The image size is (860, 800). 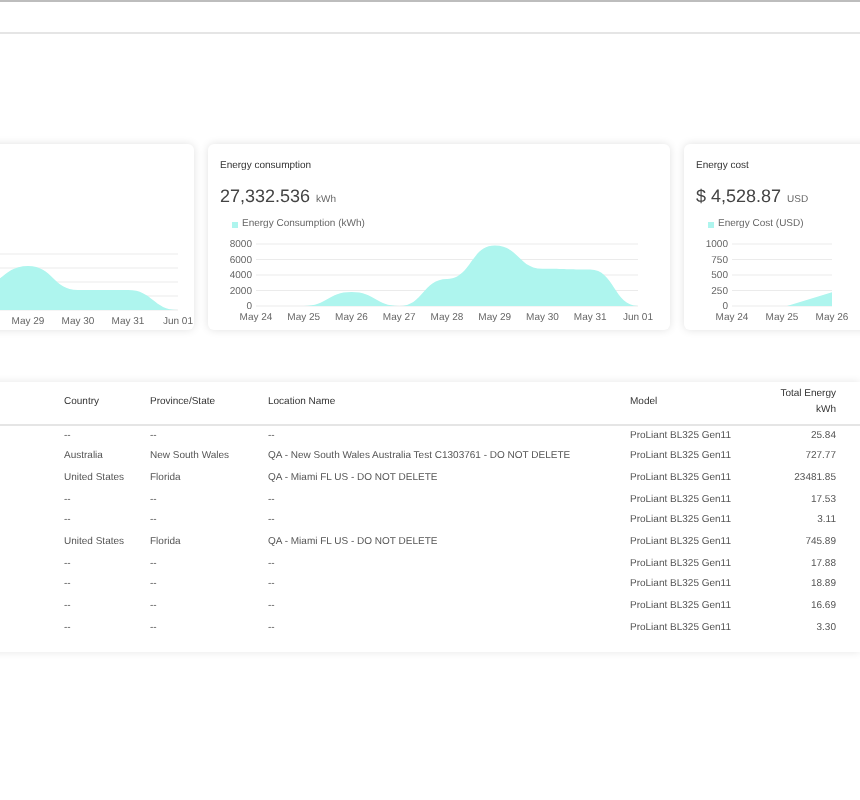 I want to click on area-chart-drawing, so click(x=809, y=298).